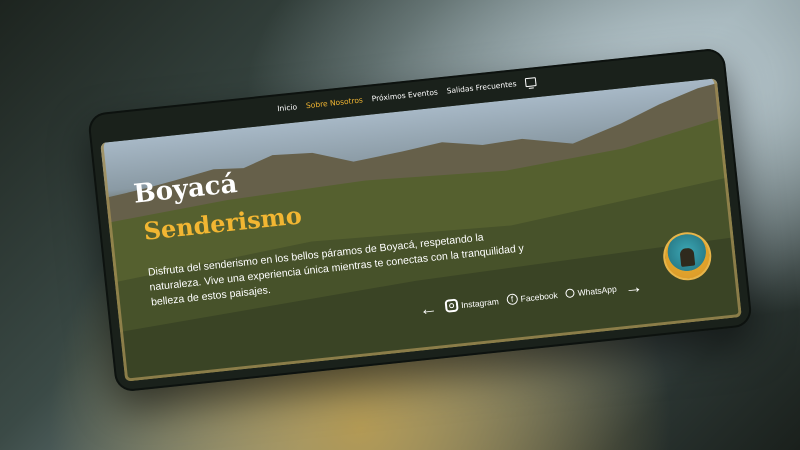  I want to click on arrow-right-icon: →, so click(633, 287).